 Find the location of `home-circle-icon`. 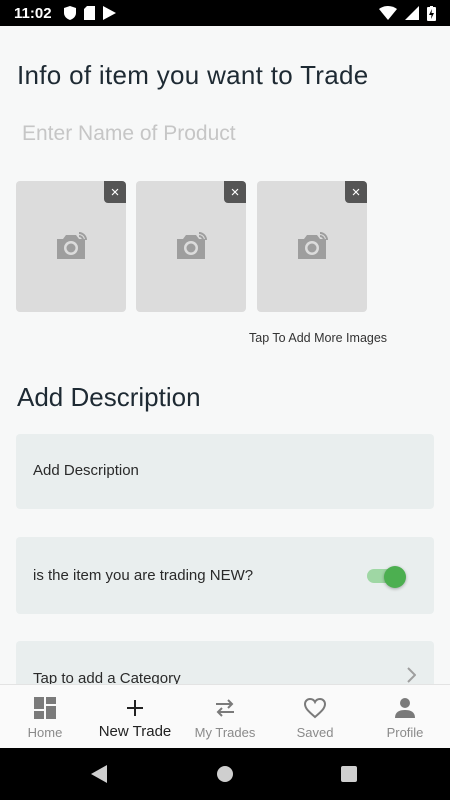

home-circle-icon is located at coordinates (225, 774).